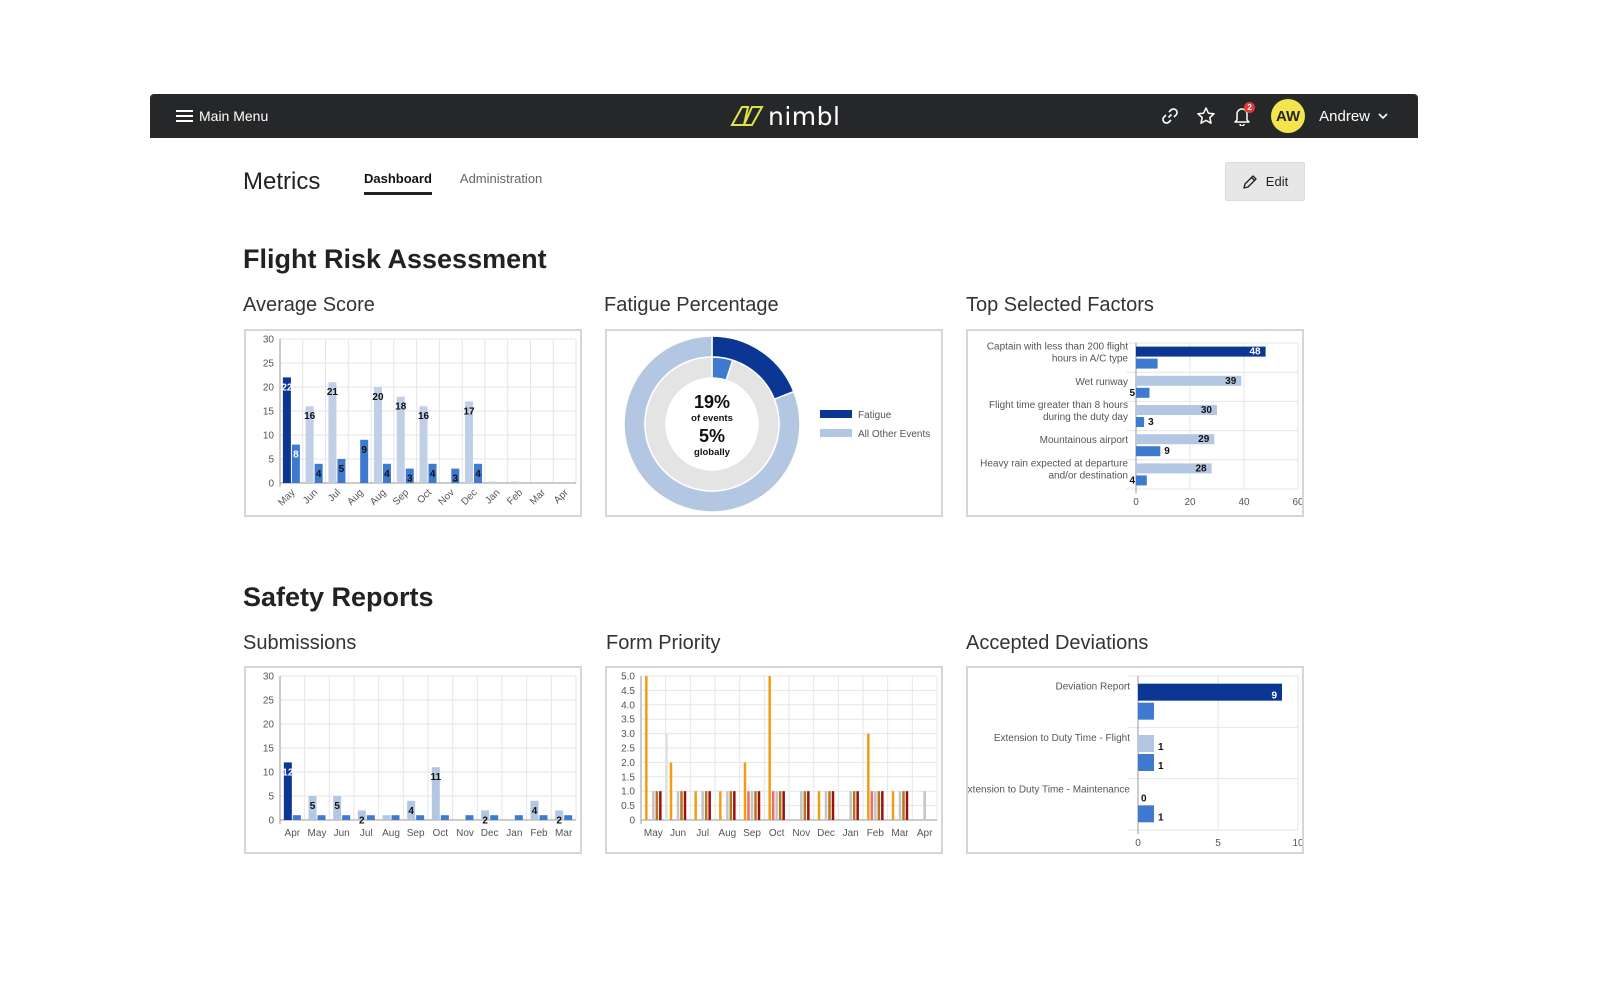 The image size is (1600, 1001). Describe the element at coordinates (1344, 116) in the screenshot. I see `user-name: Andrew` at that location.